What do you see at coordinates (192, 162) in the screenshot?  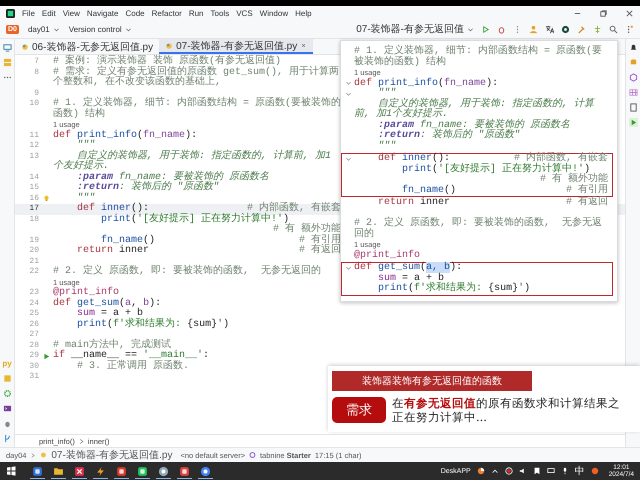 I see `code-line: 自定义的装饰器, 用于装饰: 指定函数的, 计算前, 加1个友好提示.` at bounding box center [192, 162].